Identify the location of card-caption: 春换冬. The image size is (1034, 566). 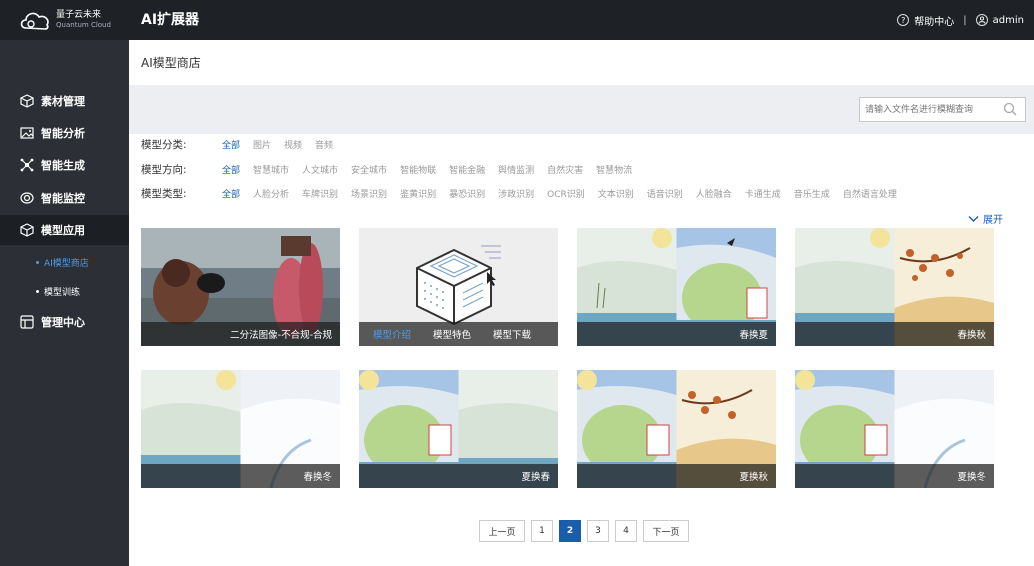
(240, 476).